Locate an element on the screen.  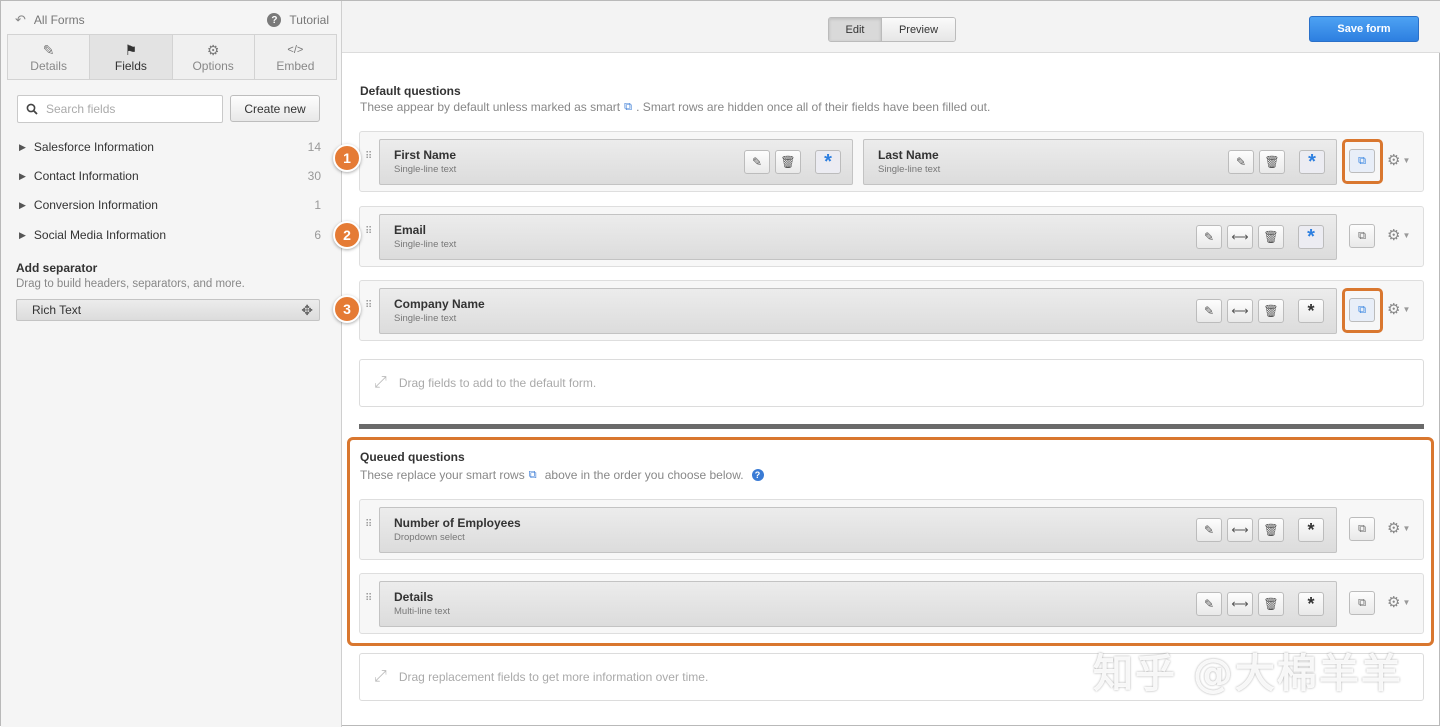
field-details: Details Multi-line text ✎ ⟷ 🗑 * is located at coordinates (858, 604).